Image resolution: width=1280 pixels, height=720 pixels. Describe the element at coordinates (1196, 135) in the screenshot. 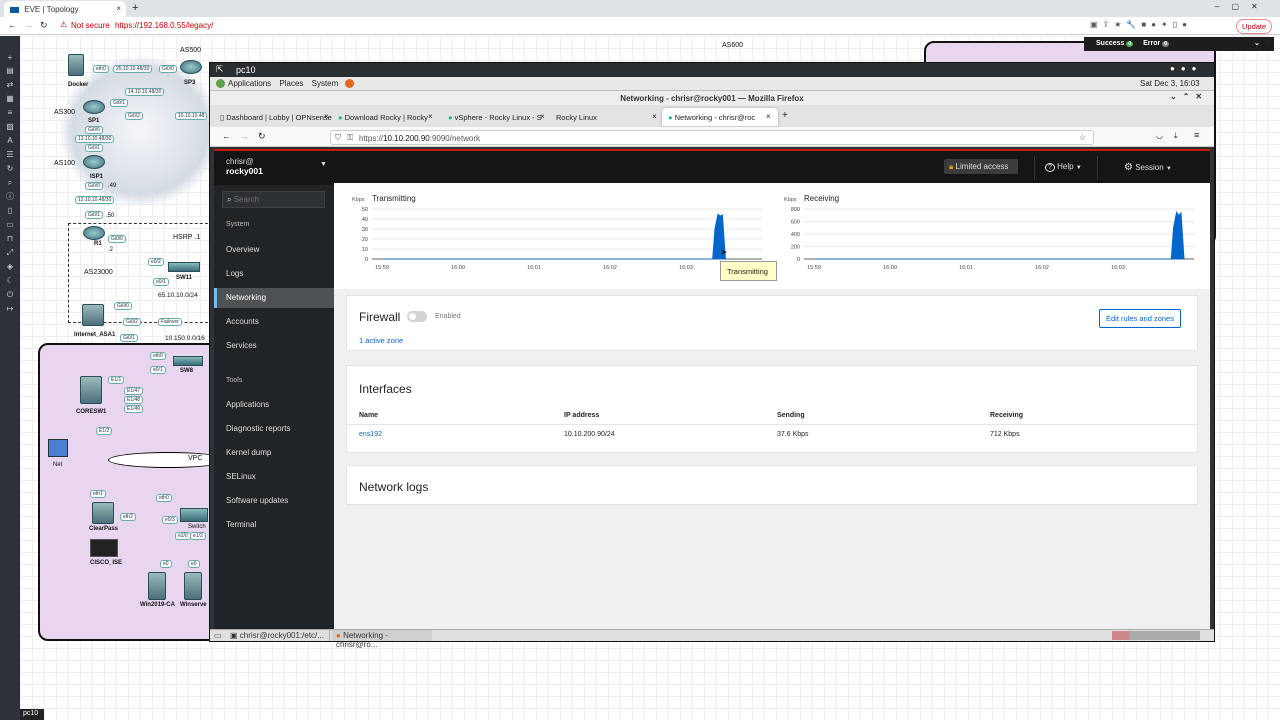

I see `menu-icon: ≡` at that location.